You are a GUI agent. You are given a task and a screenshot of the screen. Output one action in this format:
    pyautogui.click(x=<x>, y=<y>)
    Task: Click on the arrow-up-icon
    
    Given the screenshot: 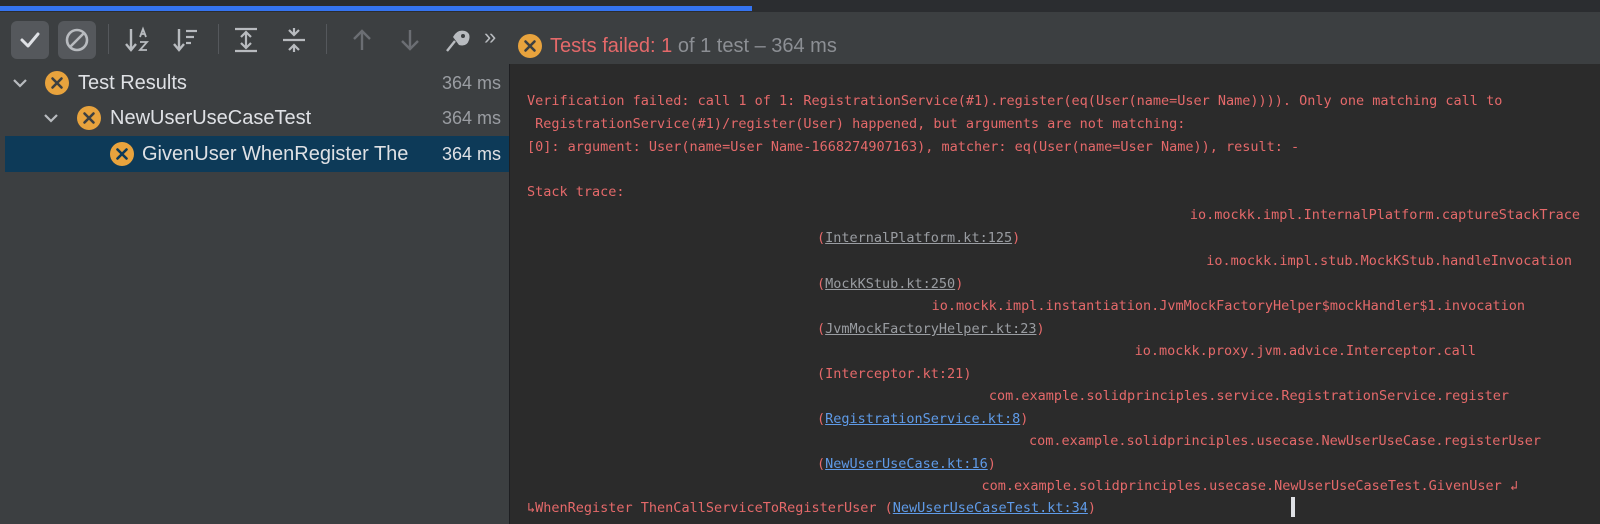 What is the action you would take?
    pyautogui.click(x=362, y=39)
    